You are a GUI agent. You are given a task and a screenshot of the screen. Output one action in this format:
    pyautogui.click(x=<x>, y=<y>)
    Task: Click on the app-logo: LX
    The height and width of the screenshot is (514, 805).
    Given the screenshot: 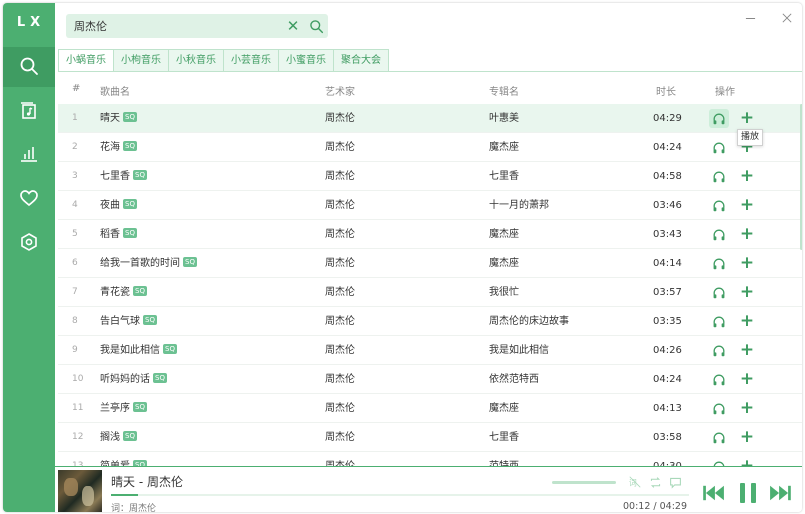 What is the action you would take?
    pyautogui.click(x=31, y=22)
    